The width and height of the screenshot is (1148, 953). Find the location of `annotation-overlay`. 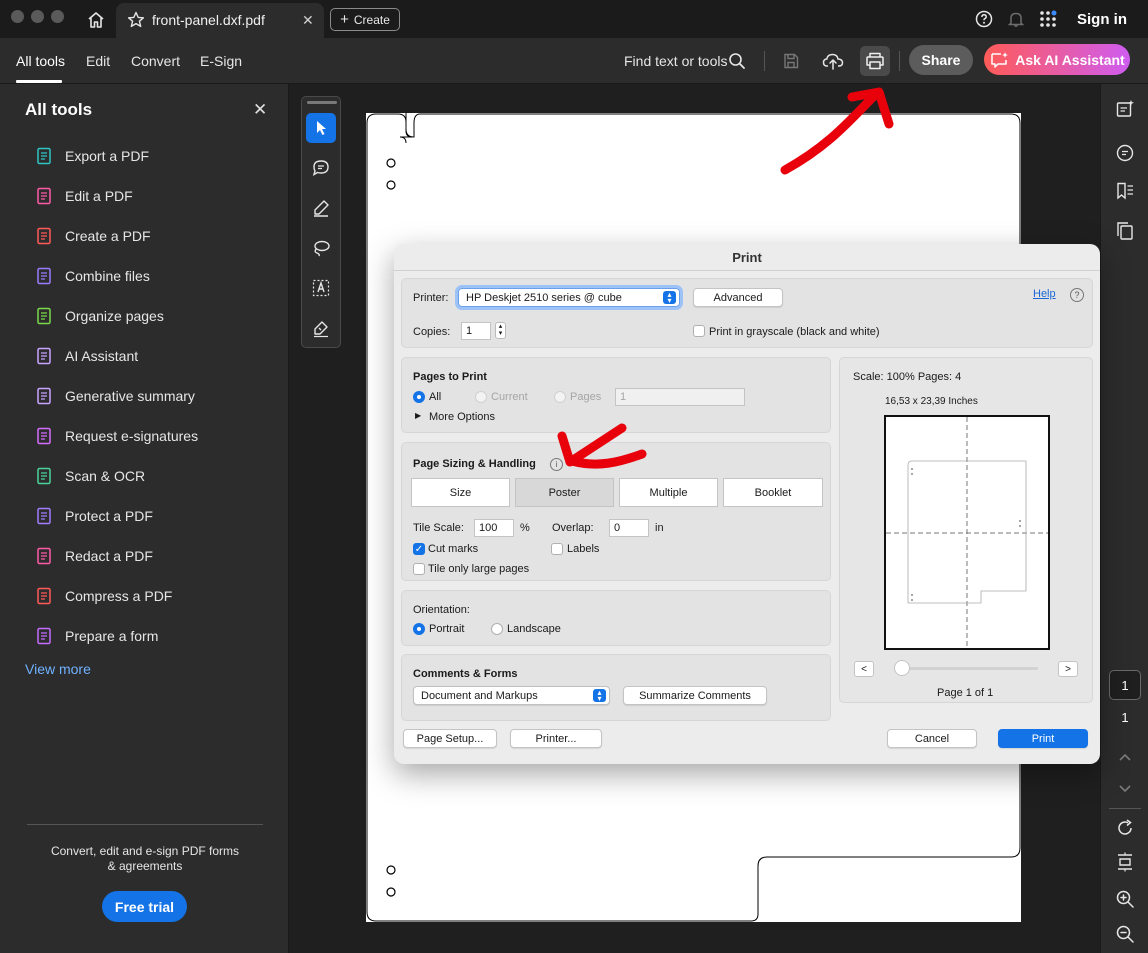

annotation-overlay is located at coordinates (725, 278).